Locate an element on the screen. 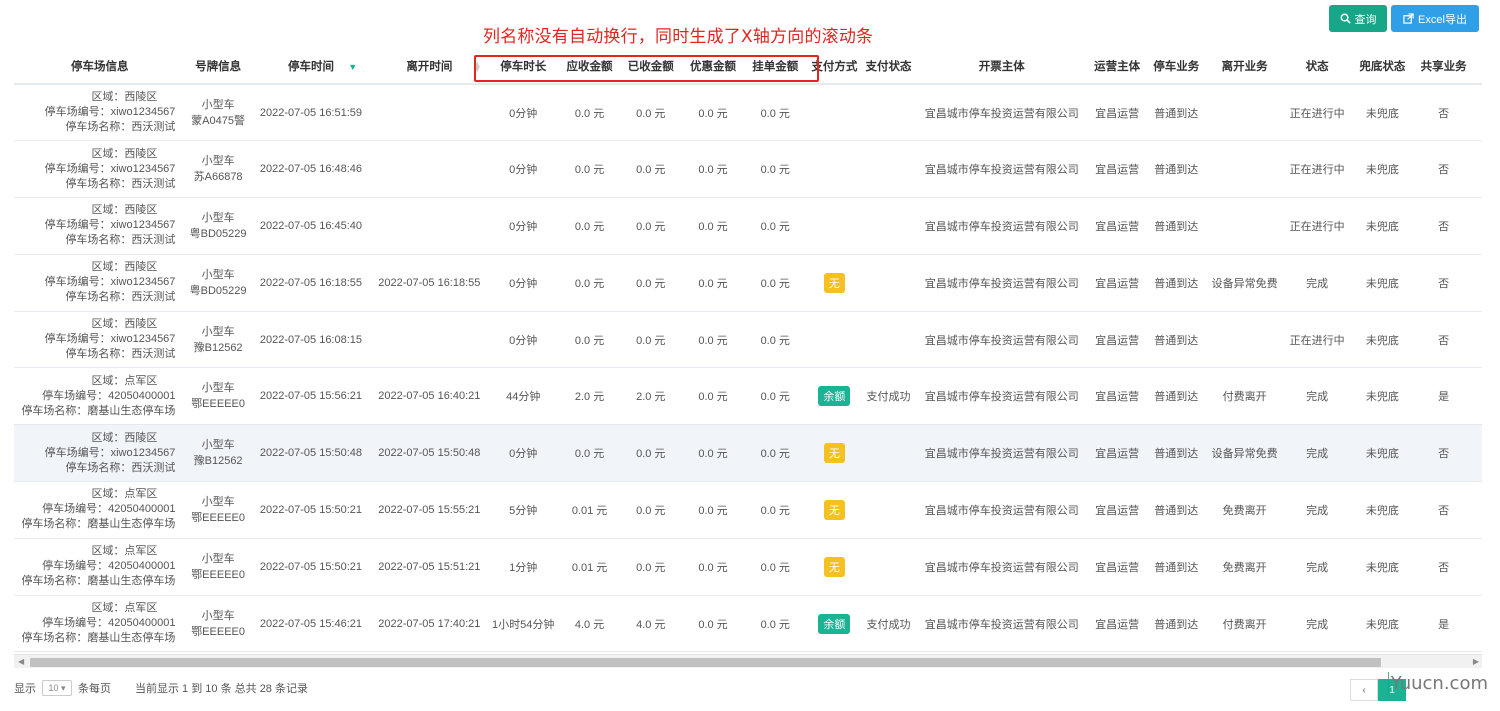 The image size is (1500, 711). plate-number: 豫B12562 is located at coordinates (218, 347).